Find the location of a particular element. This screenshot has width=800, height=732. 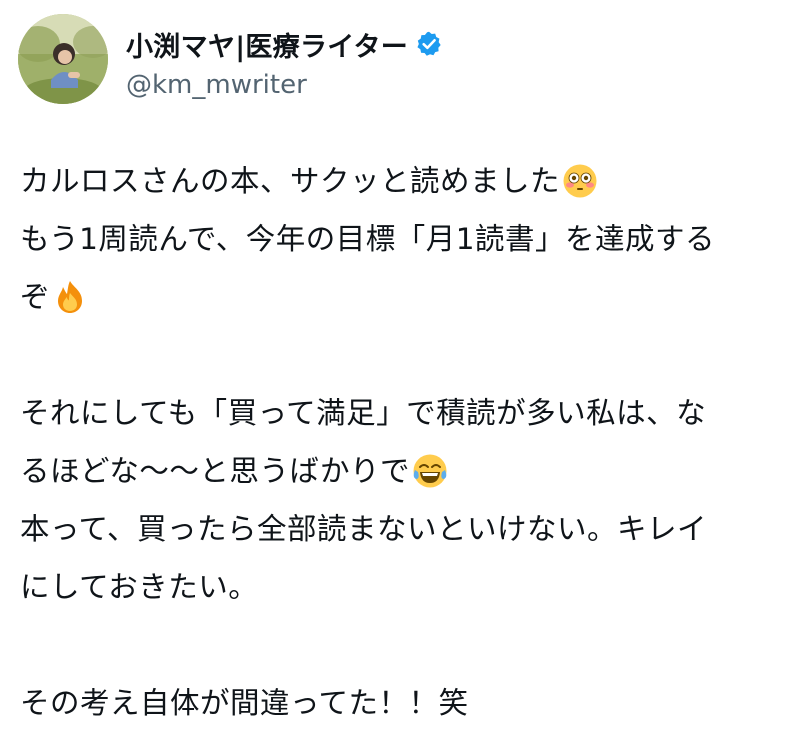

tweet-line-8: にしておきたい。 is located at coordinates (405, 587).